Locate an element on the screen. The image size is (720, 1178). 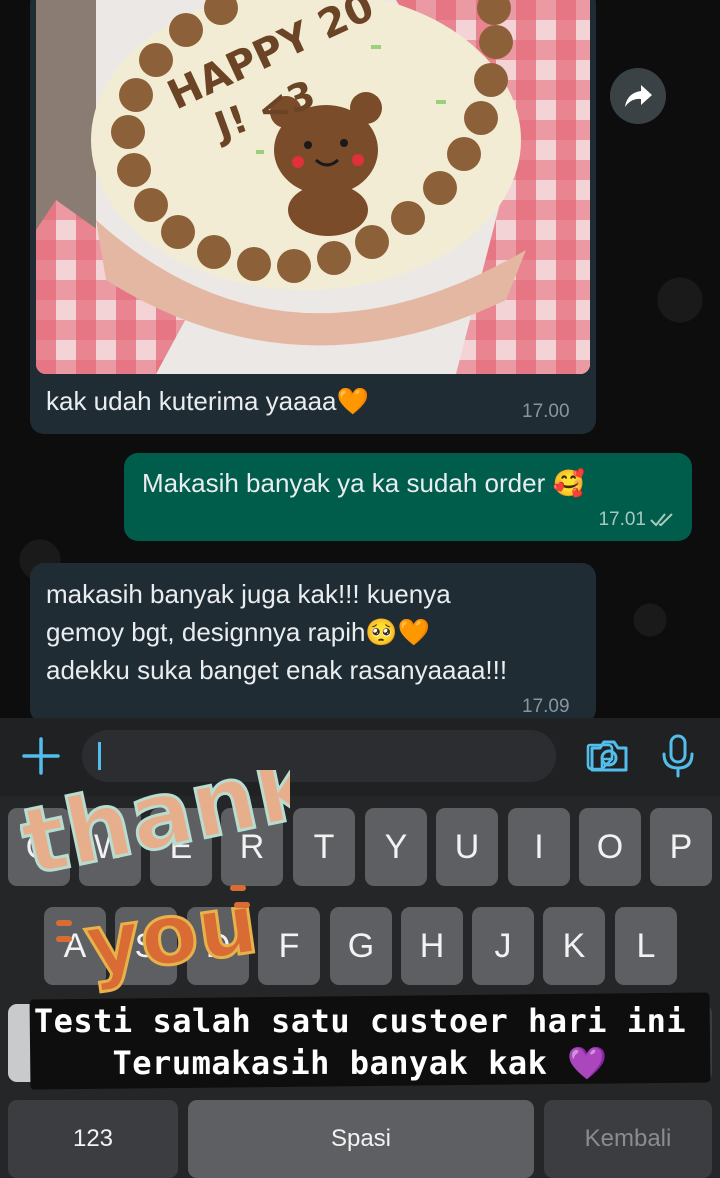
message-meta: 17.01 is located at coordinates (637, 520).